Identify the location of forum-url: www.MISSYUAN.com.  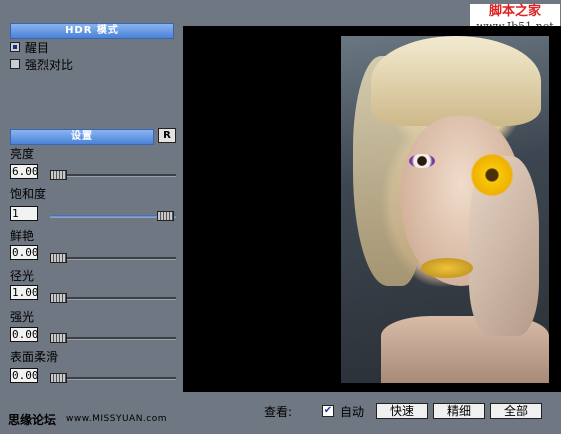
(117, 419).